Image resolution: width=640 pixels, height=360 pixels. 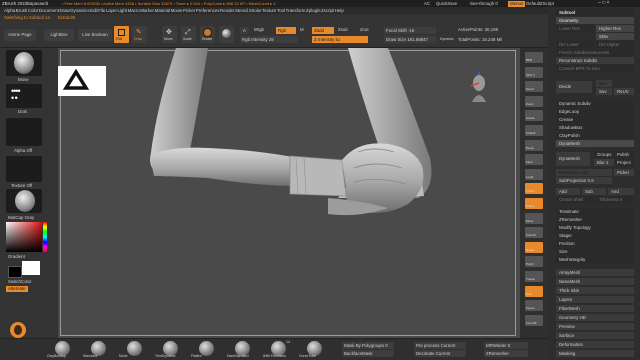 I want to click on modify-topology-item: Modify Topology, so click(x=595, y=227).